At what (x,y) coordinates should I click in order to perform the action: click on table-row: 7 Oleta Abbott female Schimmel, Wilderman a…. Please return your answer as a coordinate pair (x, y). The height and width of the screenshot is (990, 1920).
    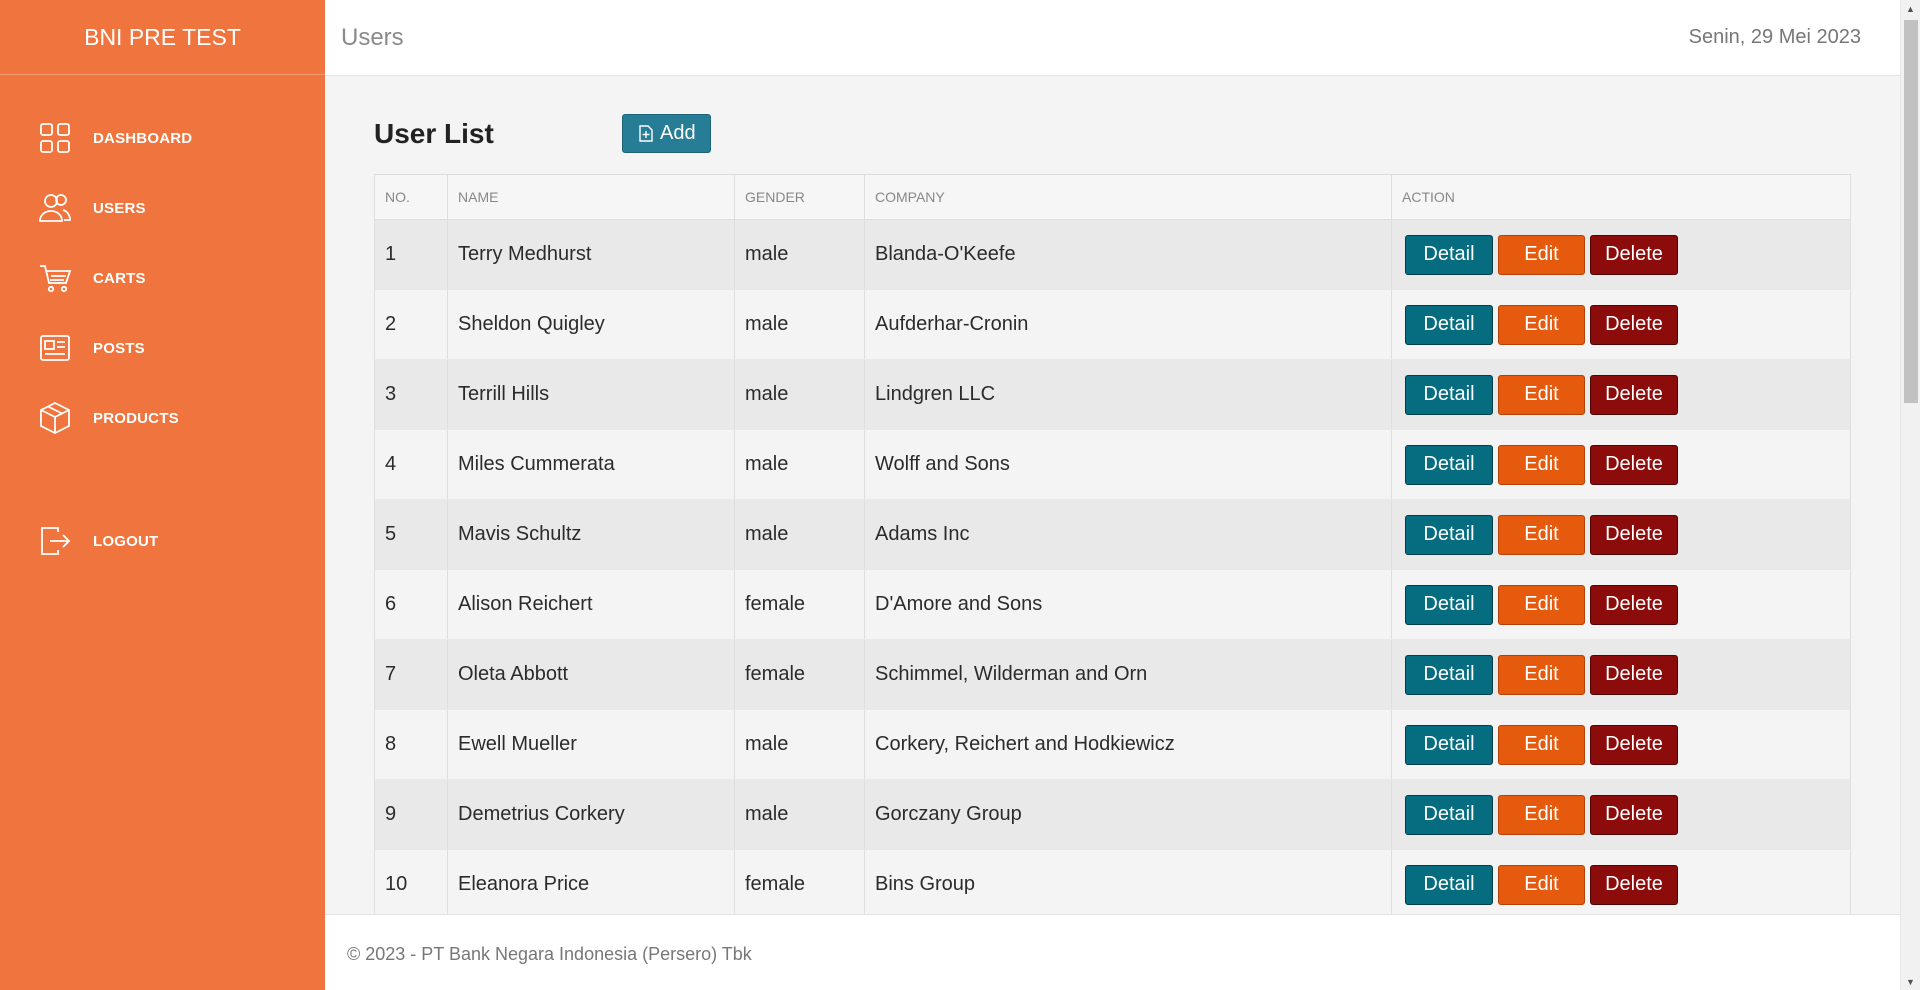
    Looking at the image, I should click on (1112, 674).